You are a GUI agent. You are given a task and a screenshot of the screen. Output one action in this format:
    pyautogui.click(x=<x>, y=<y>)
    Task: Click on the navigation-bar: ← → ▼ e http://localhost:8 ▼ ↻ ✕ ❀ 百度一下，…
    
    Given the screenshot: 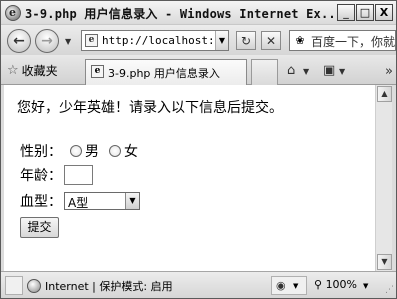 What is the action you would take?
    pyautogui.click(x=198, y=40)
    